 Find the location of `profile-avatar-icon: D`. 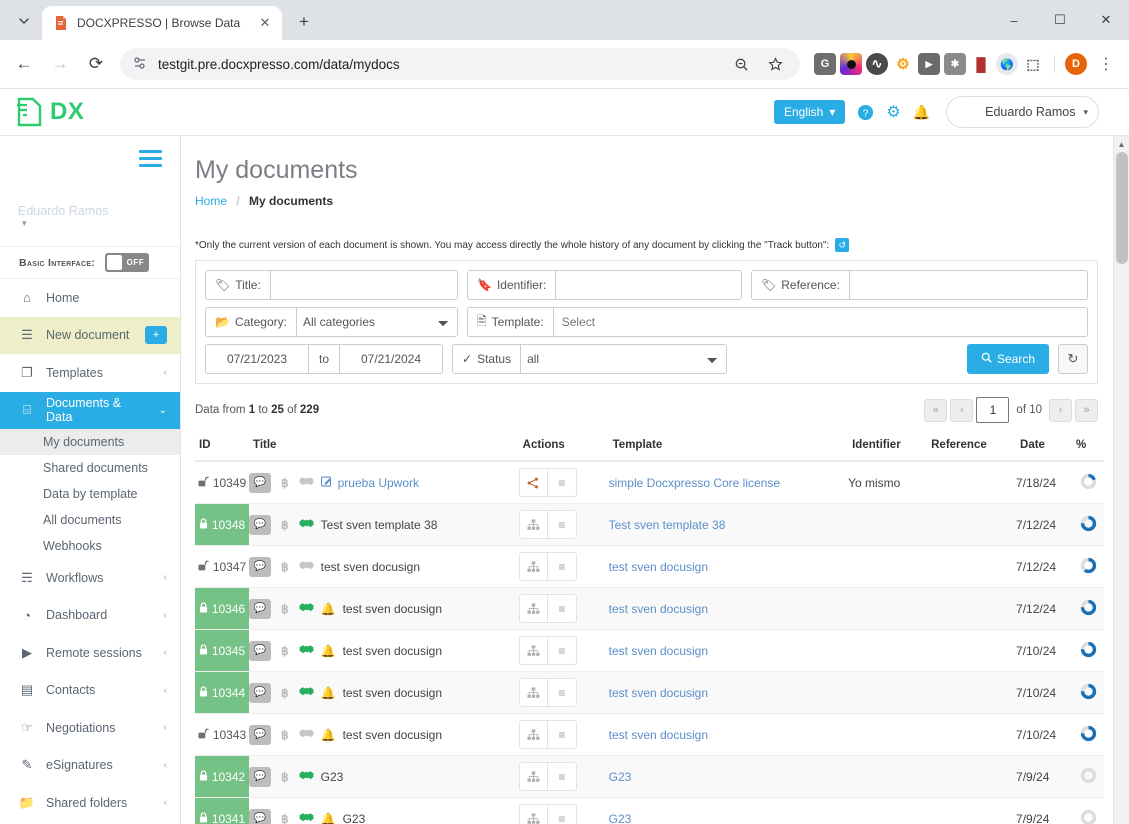

profile-avatar-icon: D is located at coordinates (1076, 64).